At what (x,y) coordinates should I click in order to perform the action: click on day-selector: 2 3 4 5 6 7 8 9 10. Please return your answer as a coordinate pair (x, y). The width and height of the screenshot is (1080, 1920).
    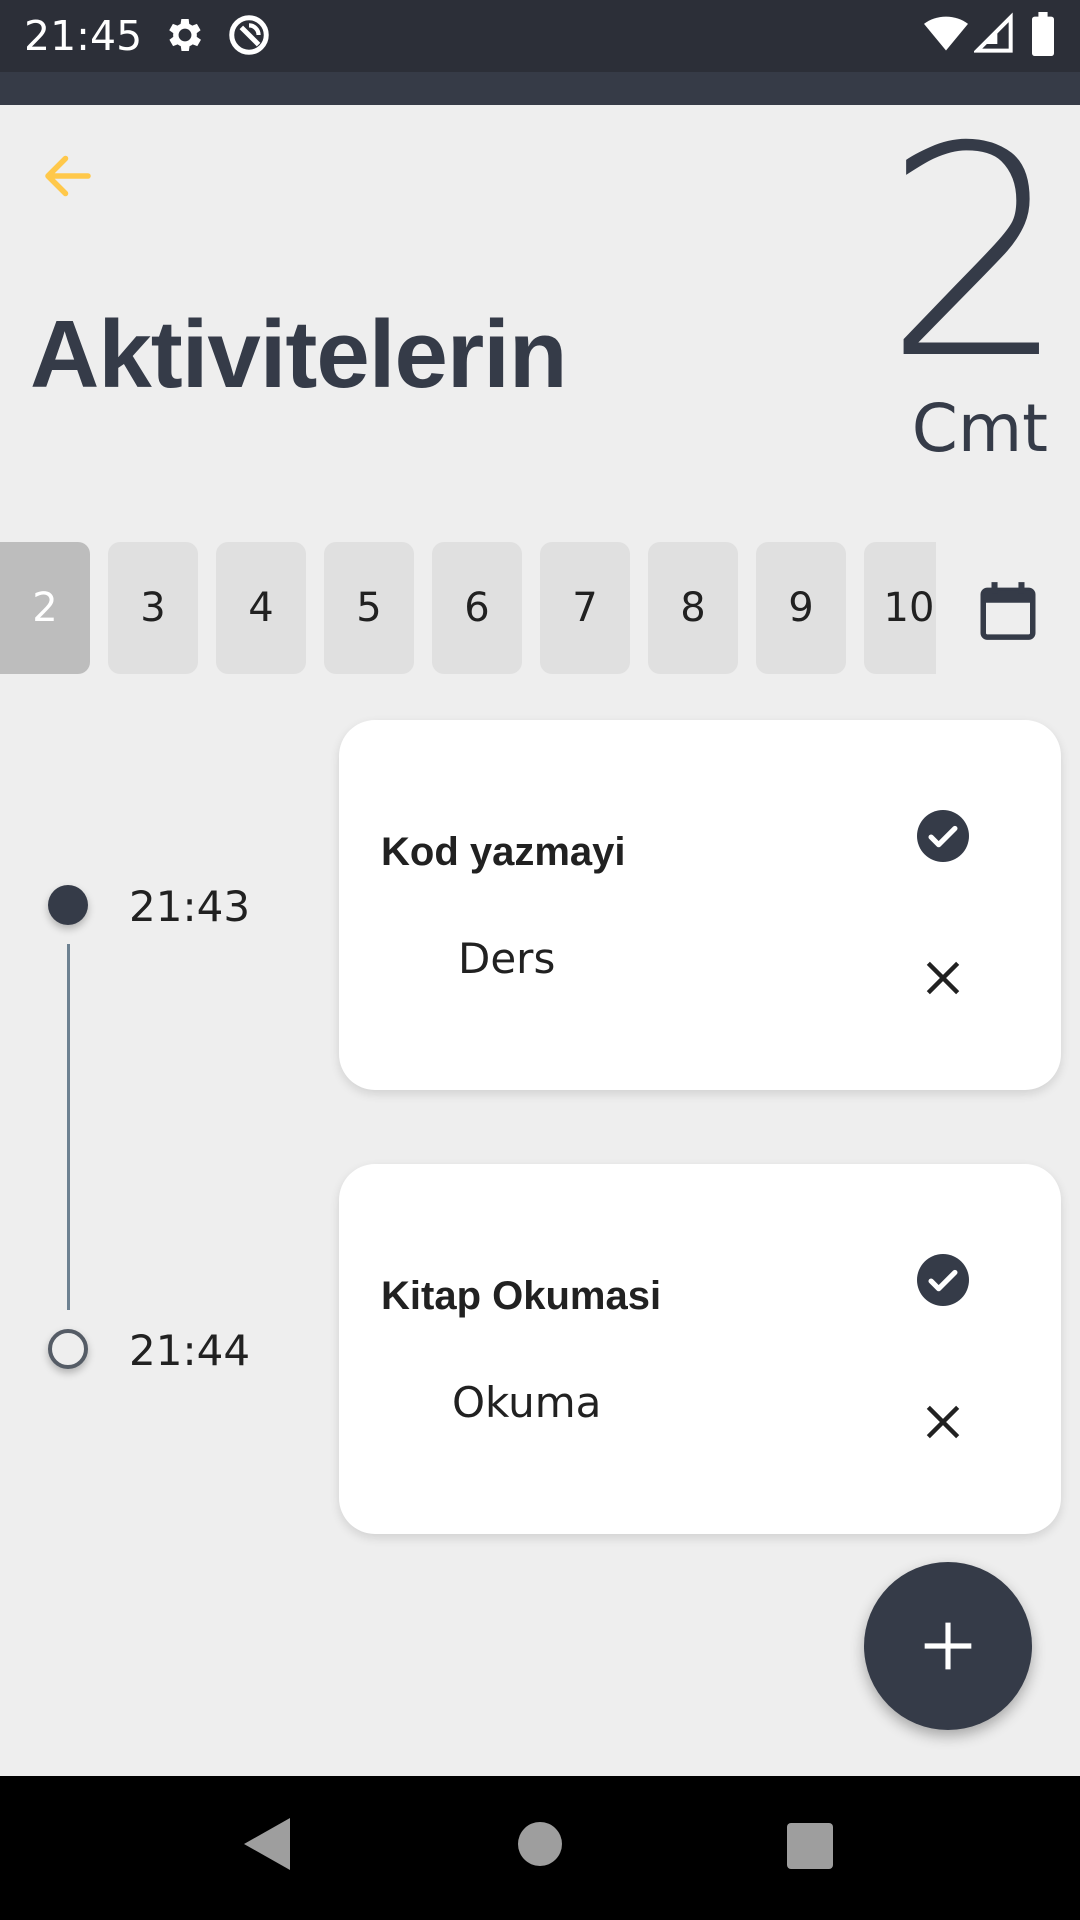
    Looking at the image, I should click on (468, 608).